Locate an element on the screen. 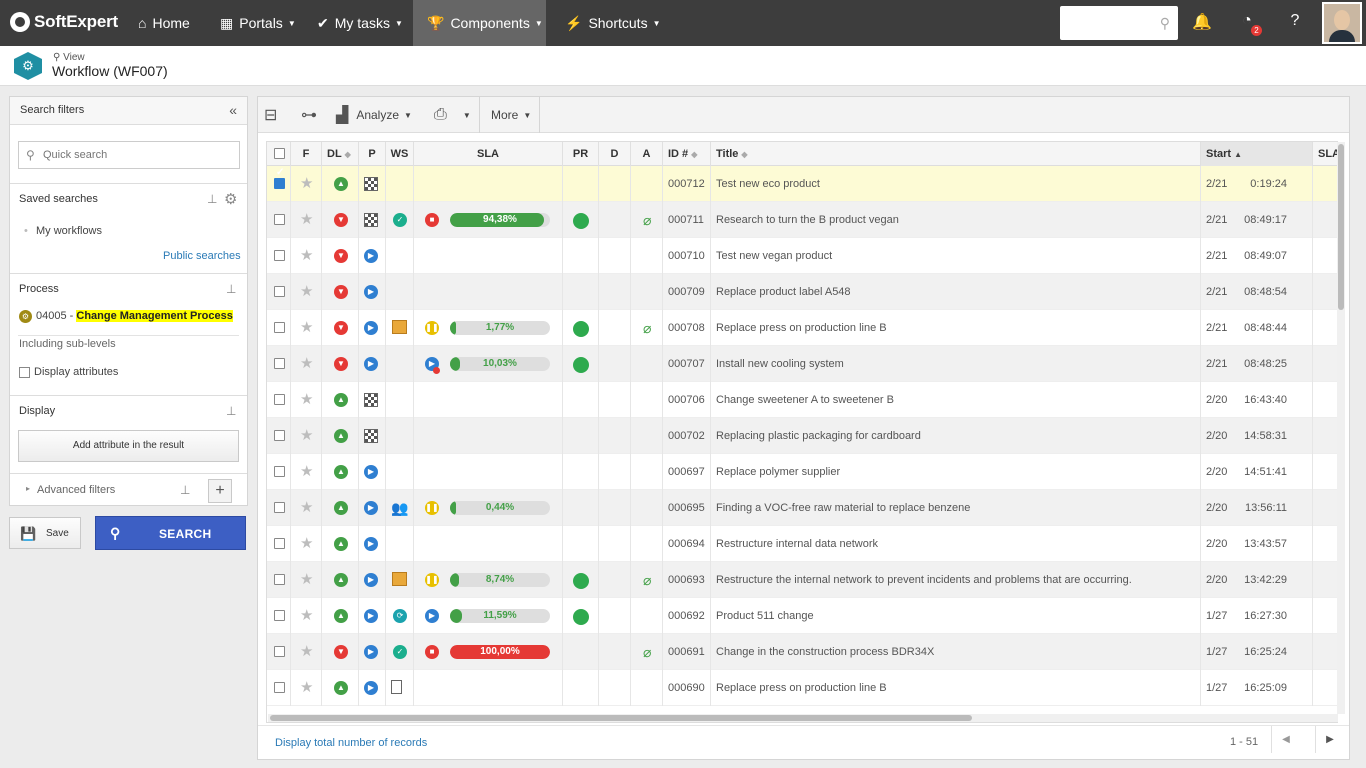 The image size is (1366, 768). analyze-button: ▟ Analyze ▼ is located at coordinates (374, 115).